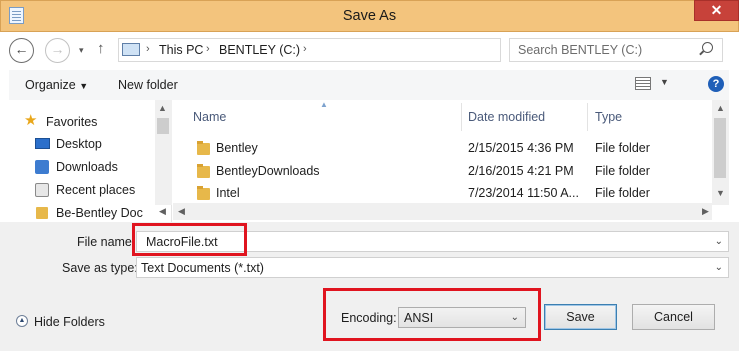 This screenshot has width=739, height=351. Describe the element at coordinates (228, 193) in the screenshot. I see `file-name: Intel` at that location.